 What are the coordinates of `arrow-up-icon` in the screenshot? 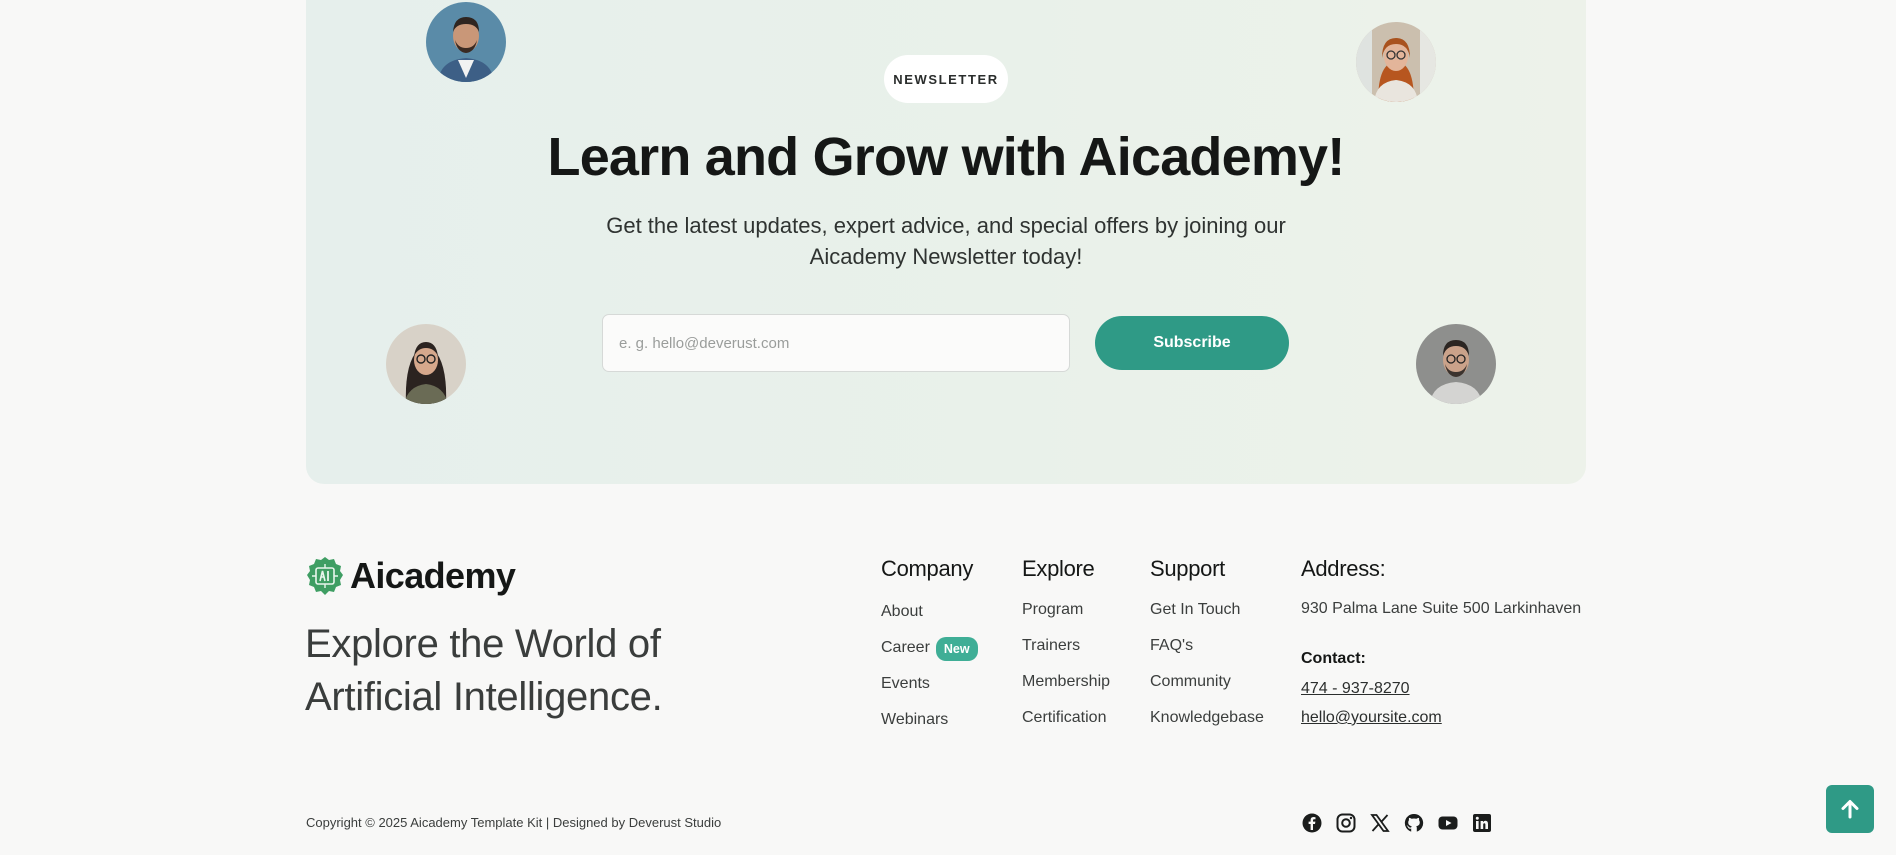 It's located at (1850, 809).